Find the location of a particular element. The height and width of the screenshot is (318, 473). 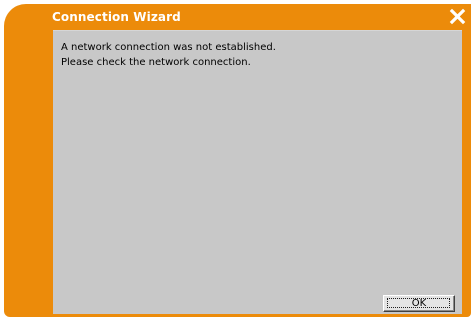

title-bar: Connection Wizard is located at coordinates (237, 17).